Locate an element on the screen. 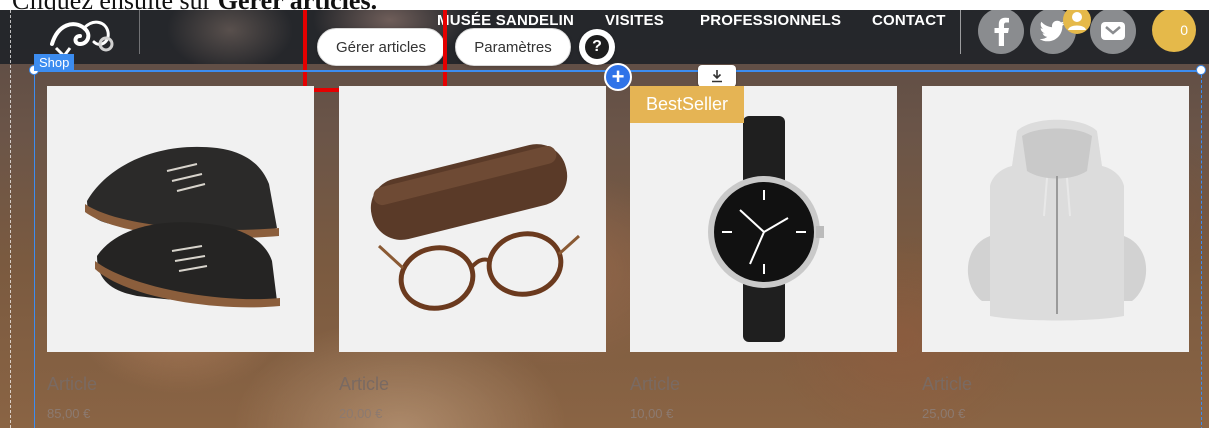 The height and width of the screenshot is (428, 1209). user-avatar-icon is located at coordinates (1077, 22).